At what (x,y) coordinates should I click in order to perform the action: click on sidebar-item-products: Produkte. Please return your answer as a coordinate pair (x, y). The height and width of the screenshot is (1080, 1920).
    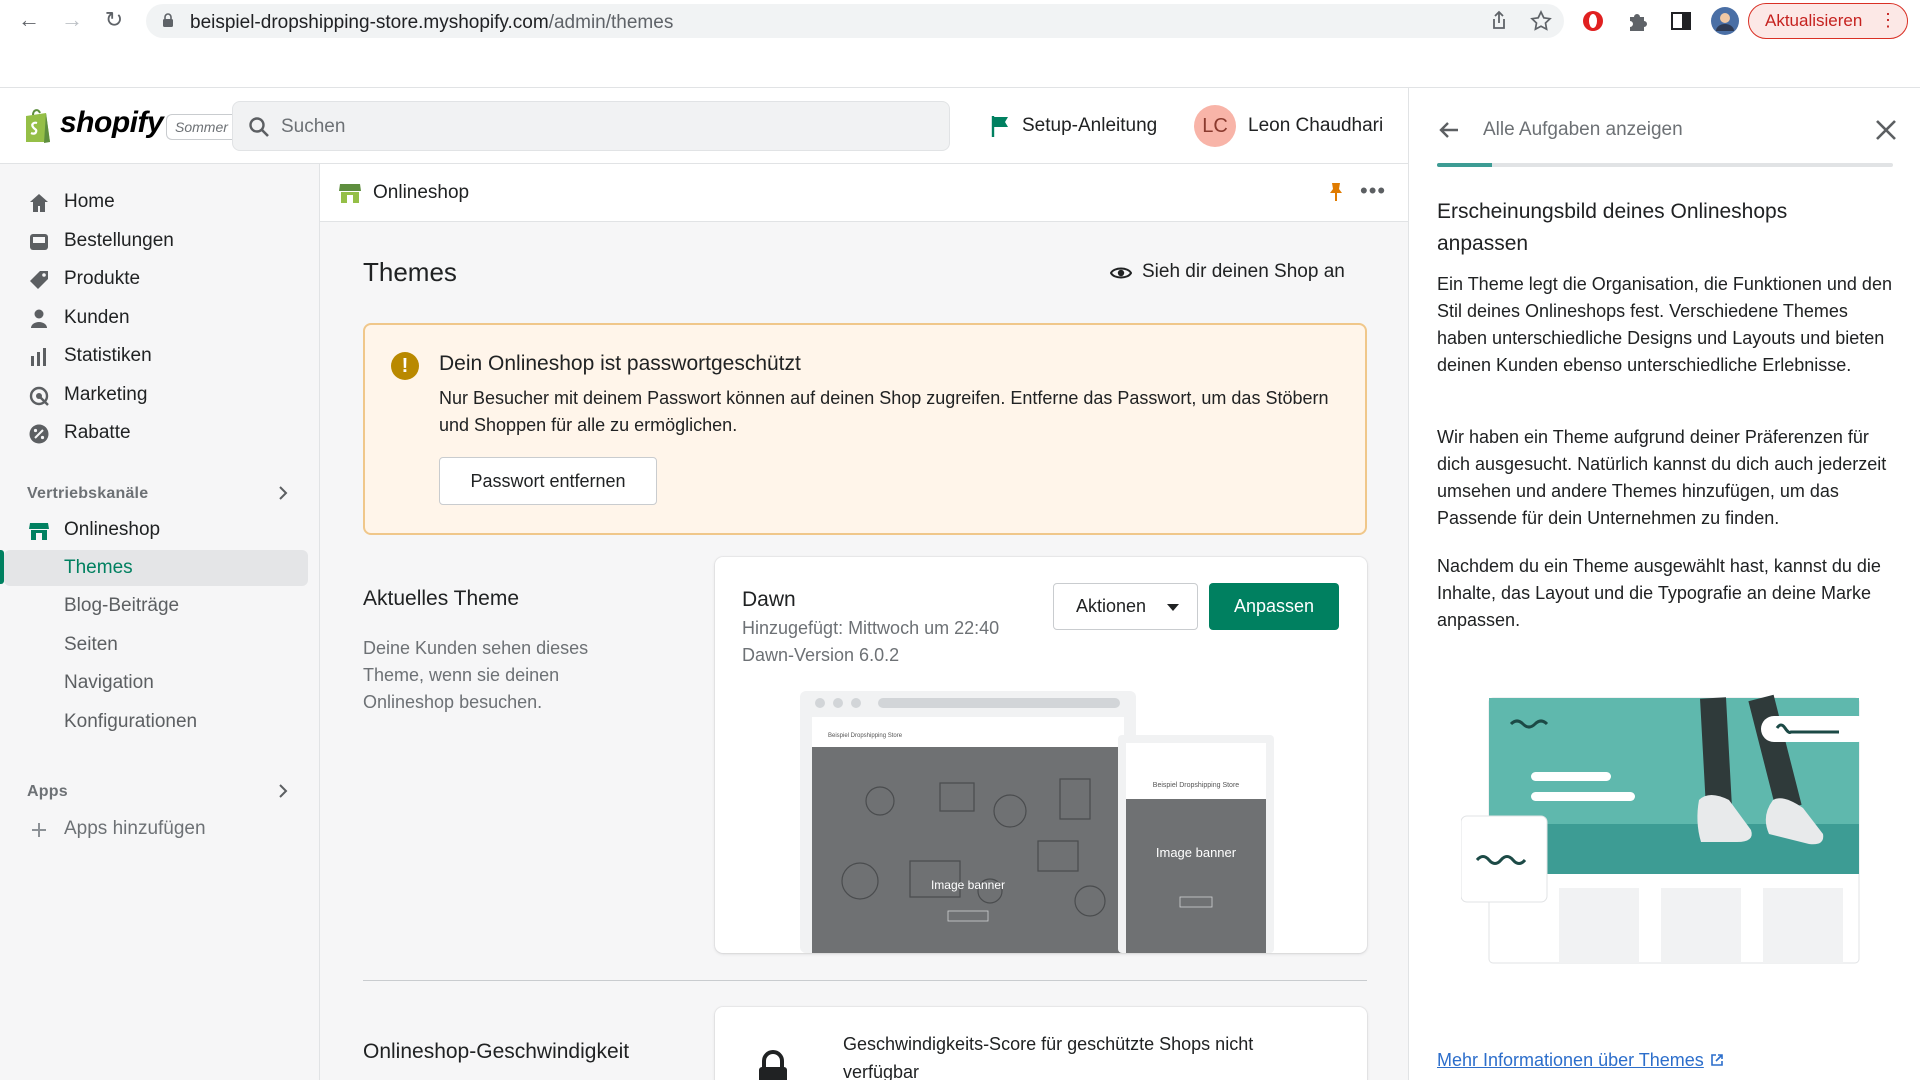
    Looking at the image, I should click on (160, 279).